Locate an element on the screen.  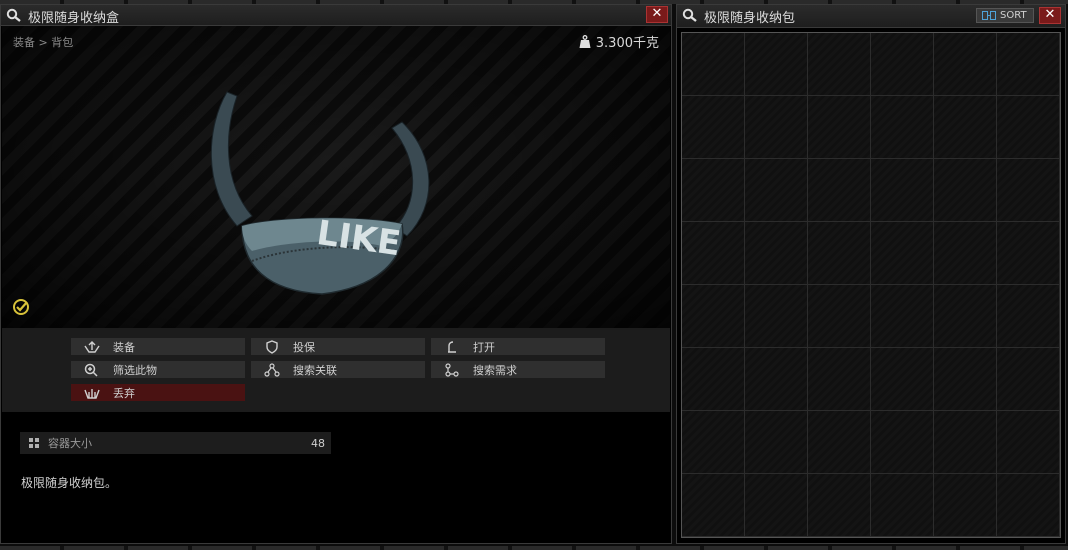
container-size-stat: 容器大小 48 is located at coordinates (175, 443).